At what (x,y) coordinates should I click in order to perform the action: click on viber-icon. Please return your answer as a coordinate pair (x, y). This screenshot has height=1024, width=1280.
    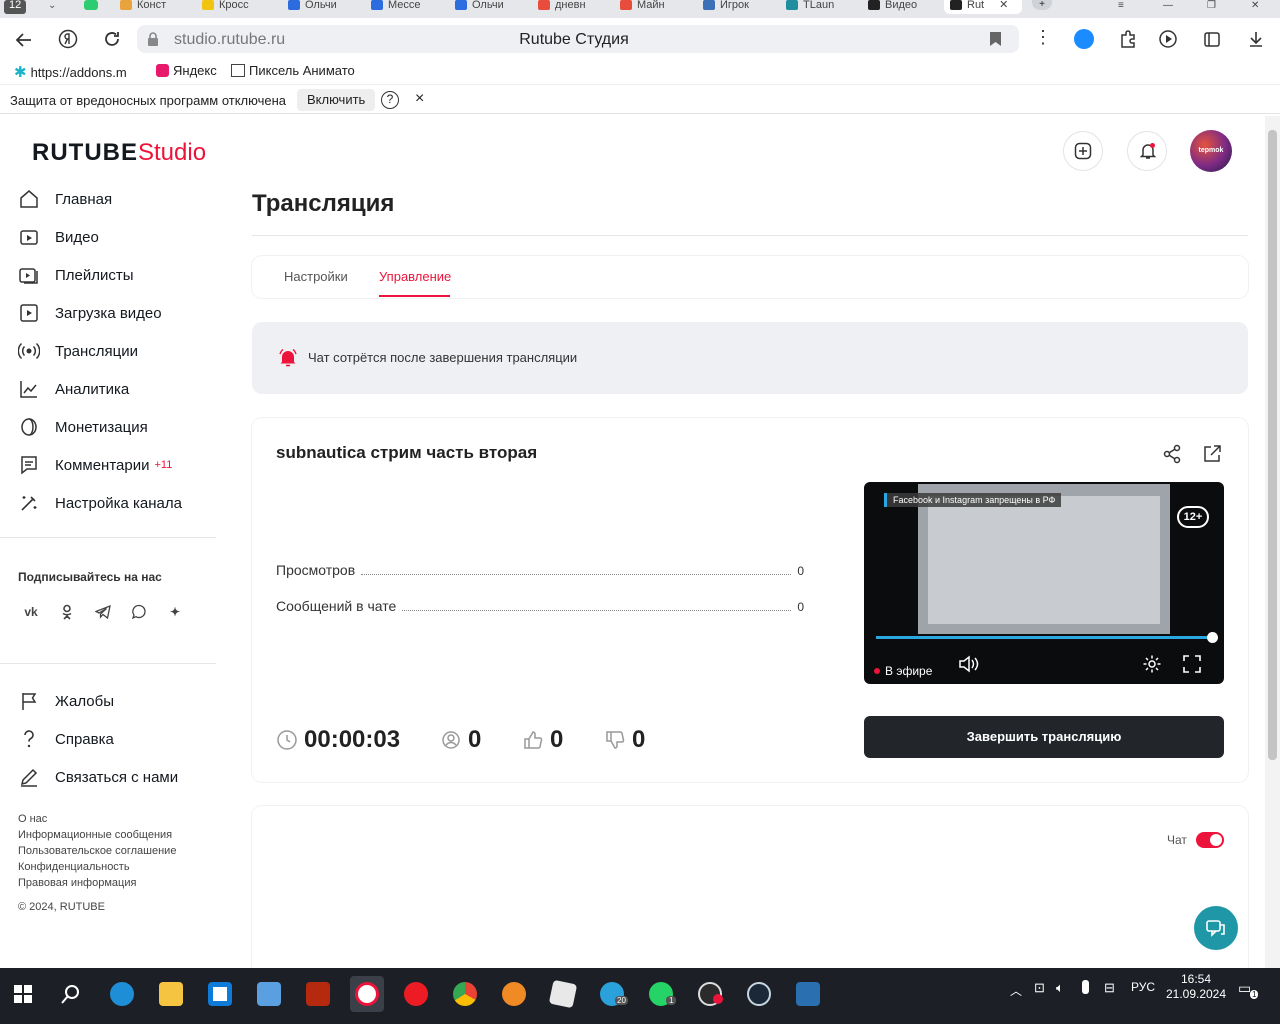
    Looking at the image, I should click on (139, 612).